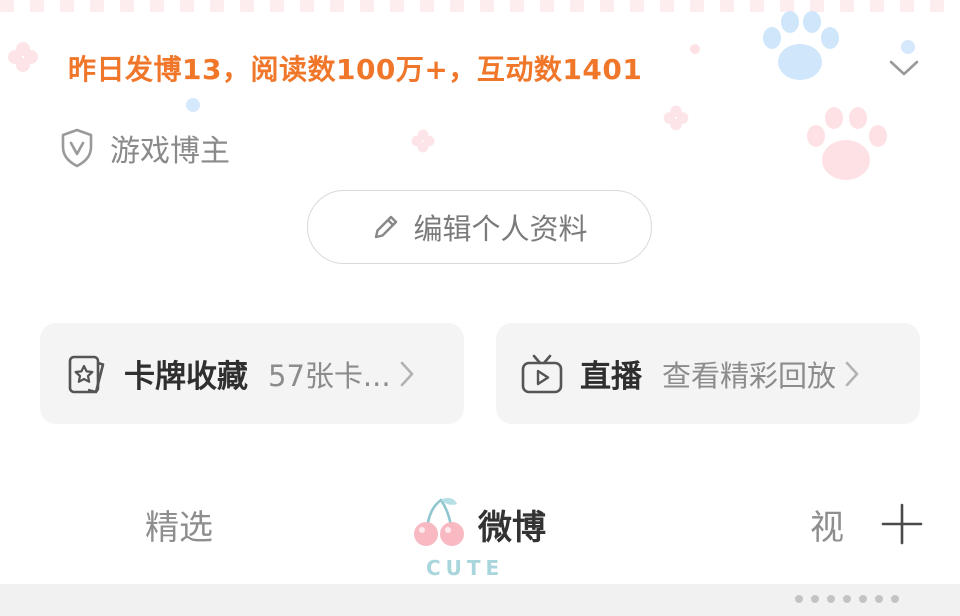 The width and height of the screenshot is (960, 616). I want to click on more-options-icon, so click(847, 599).